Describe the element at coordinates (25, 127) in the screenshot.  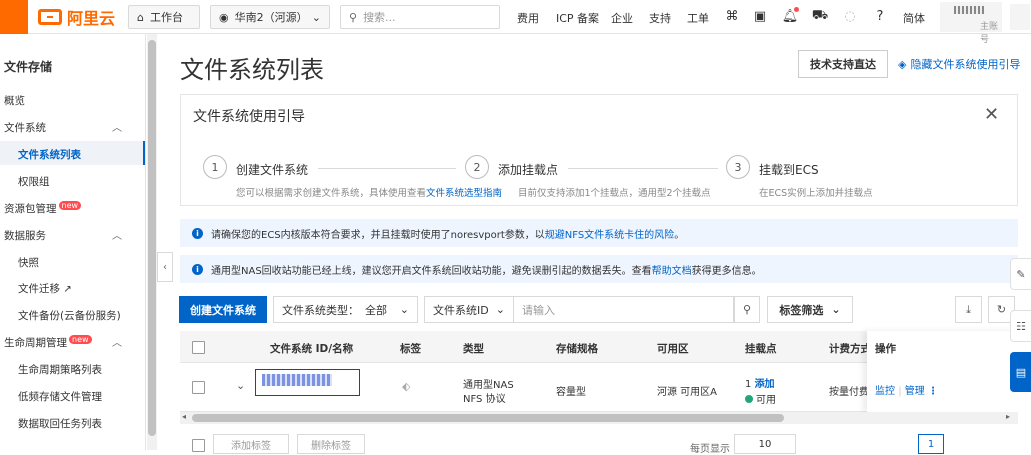
I see `sidebar-group-filesystem: 文件系统` at that location.